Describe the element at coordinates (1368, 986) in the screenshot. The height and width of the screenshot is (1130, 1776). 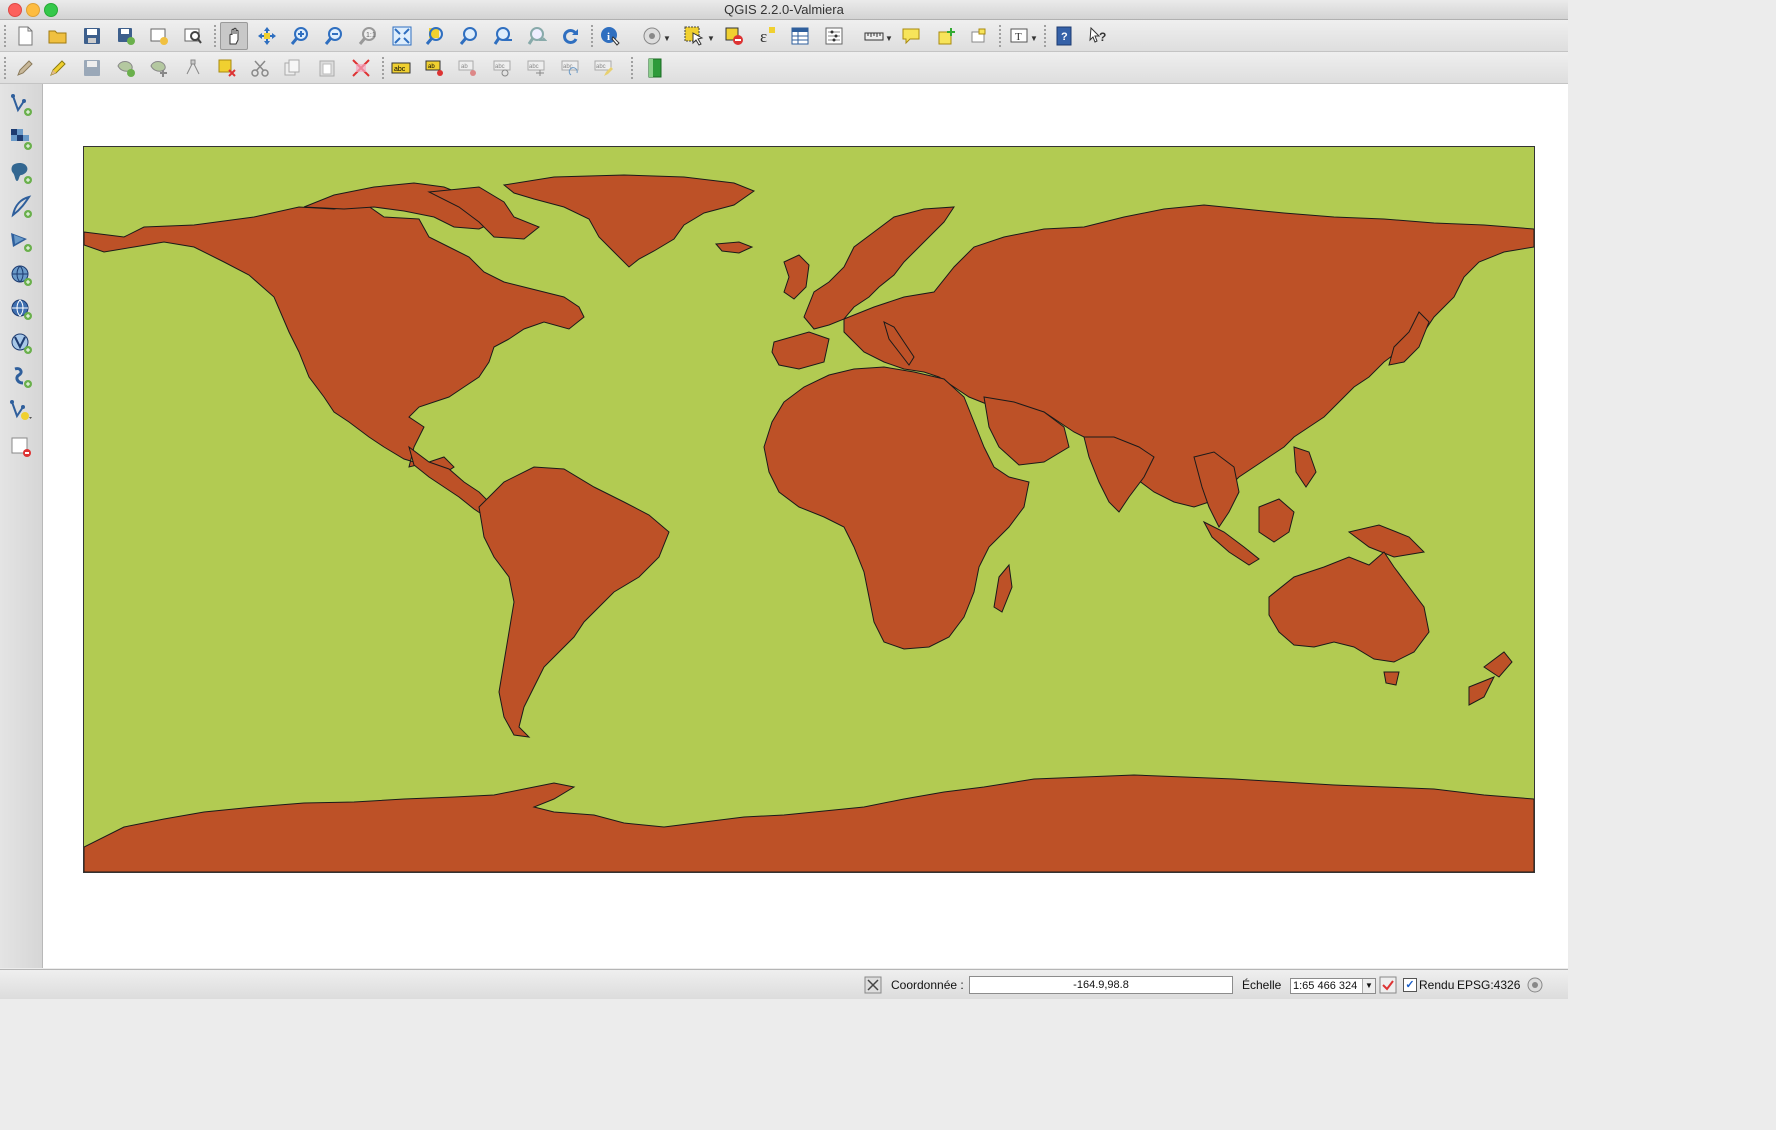
I see `scale-dropdown-icon: ▼` at that location.